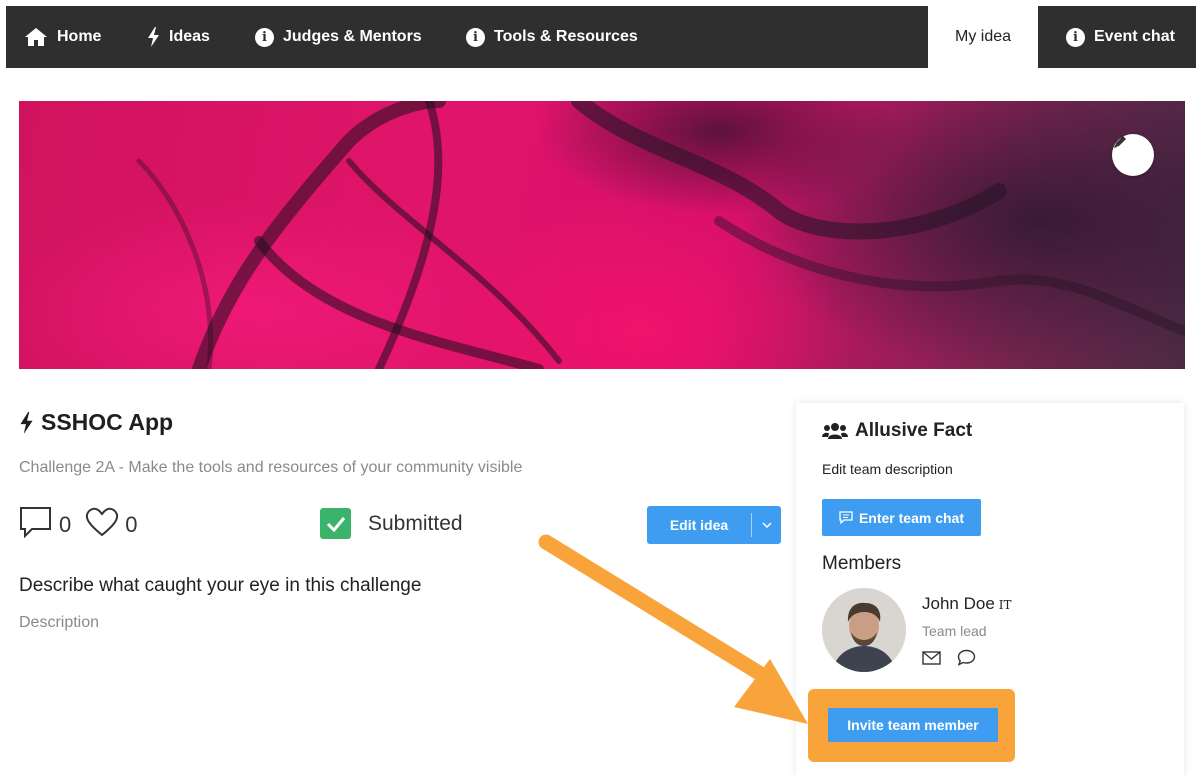 The width and height of the screenshot is (1196, 776). I want to click on nav-my-idea-label: My idea, so click(983, 36).